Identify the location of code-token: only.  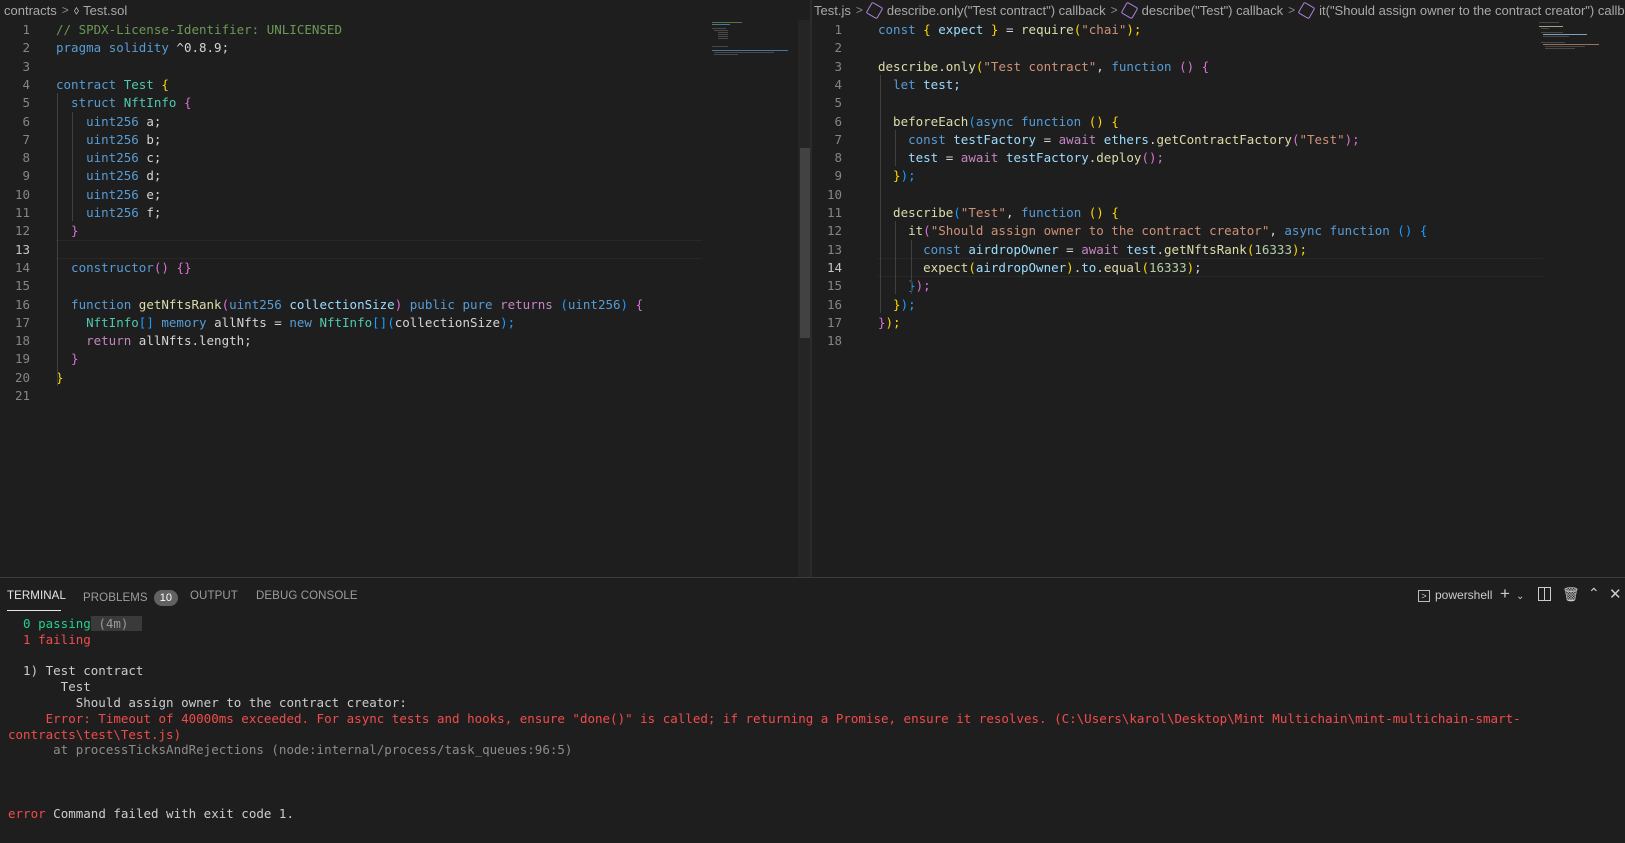
(960, 66).